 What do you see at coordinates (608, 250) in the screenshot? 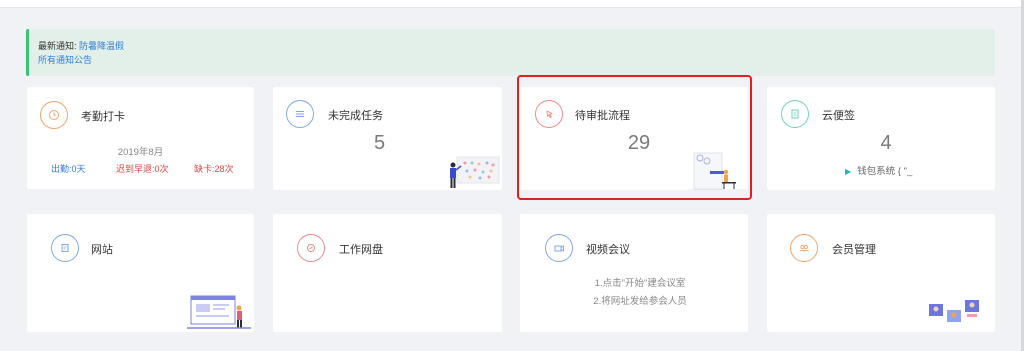
I see `card-title: 视频会议` at bounding box center [608, 250].